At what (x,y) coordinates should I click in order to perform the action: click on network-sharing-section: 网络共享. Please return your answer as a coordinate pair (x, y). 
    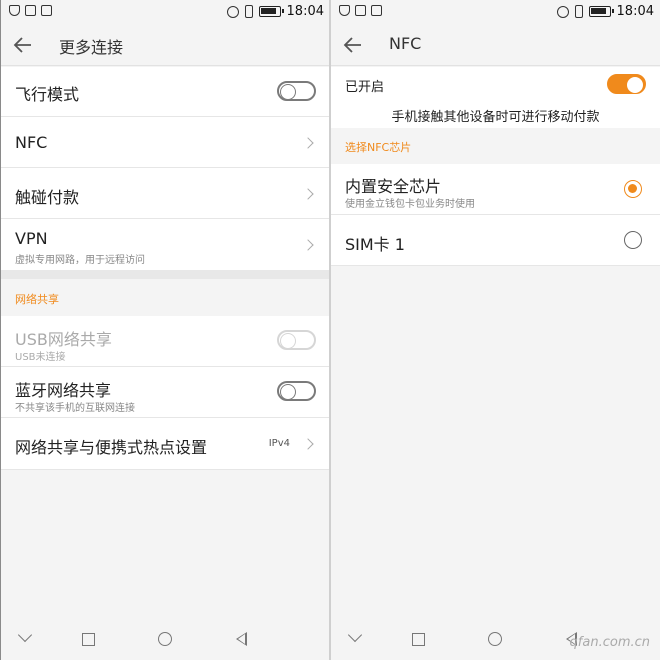
    Looking at the image, I should click on (165, 297).